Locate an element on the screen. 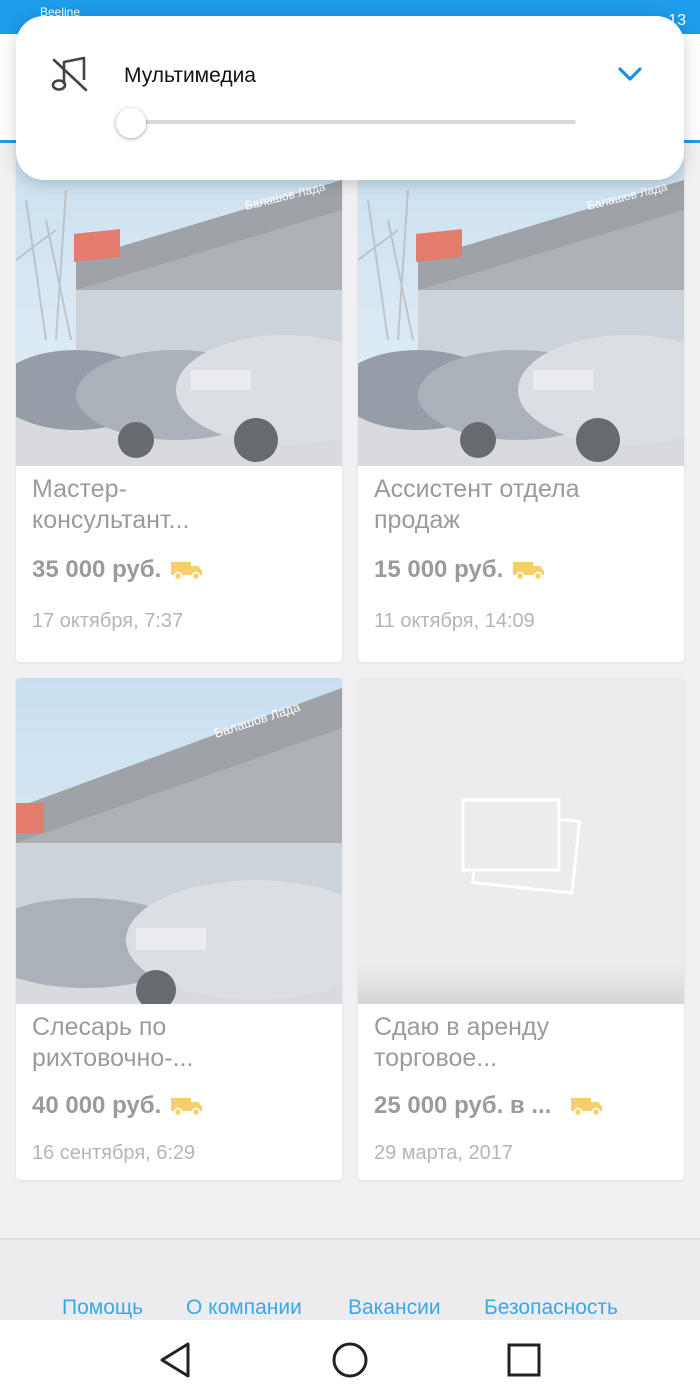  volume-slider-track is located at coordinates (354, 122).